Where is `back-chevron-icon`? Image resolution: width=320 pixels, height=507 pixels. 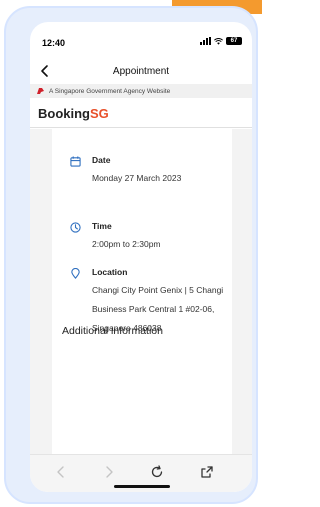 back-chevron-icon is located at coordinates (45, 71).